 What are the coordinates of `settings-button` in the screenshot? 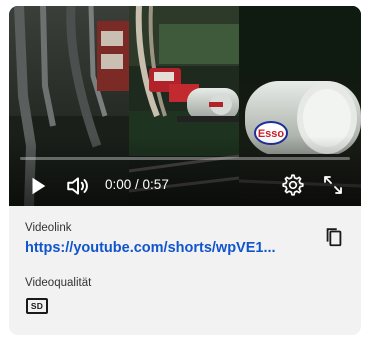 It's located at (293, 185).